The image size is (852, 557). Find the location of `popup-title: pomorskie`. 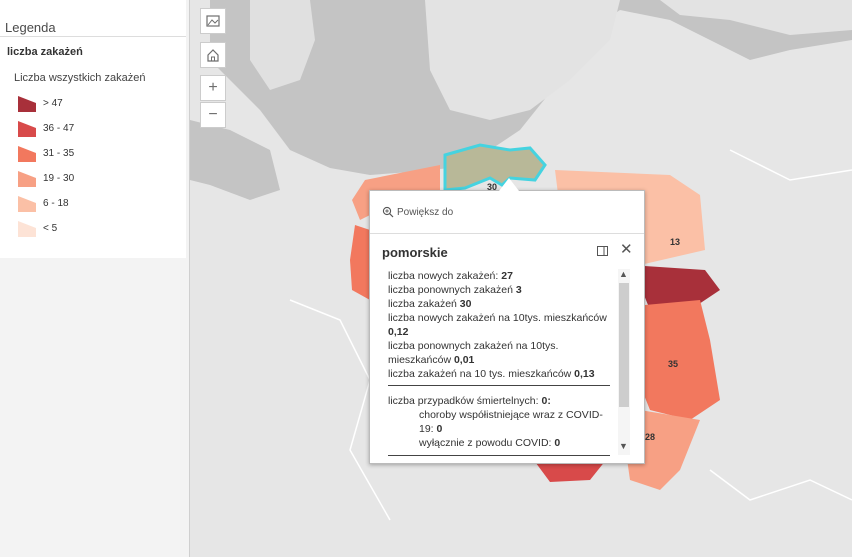

popup-title: pomorskie is located at coordinates (415, 252).